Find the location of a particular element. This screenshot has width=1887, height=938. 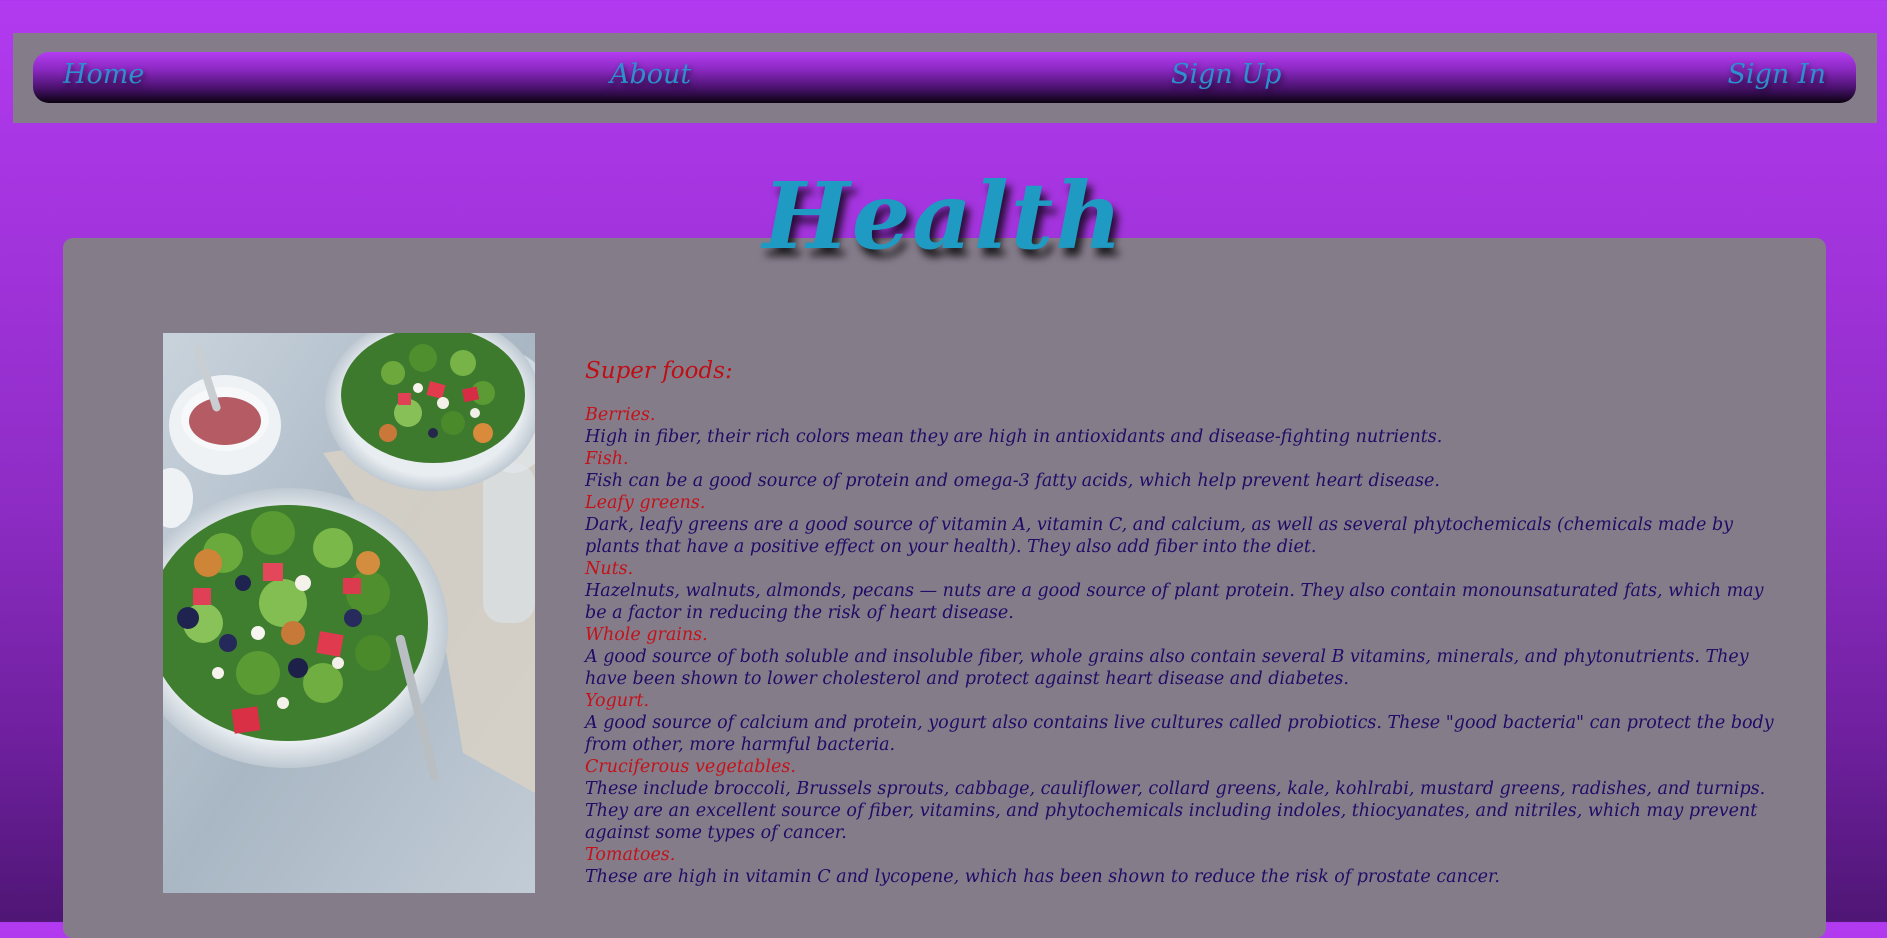

navigation-frame: Home About Sign Up Sign In is located at coordinates (945, 78).